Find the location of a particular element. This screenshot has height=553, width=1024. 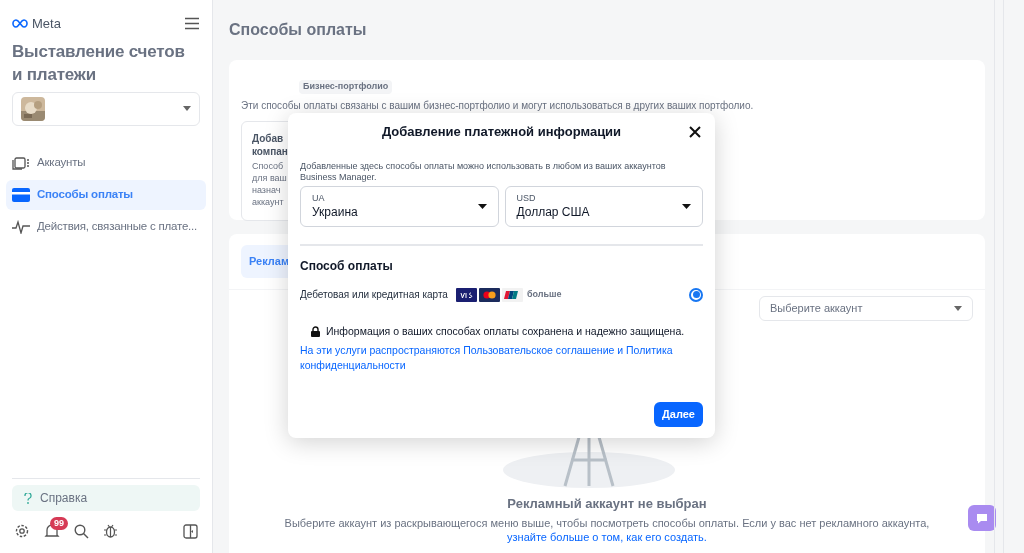

section-title: Способ оплаты is located at coordinates (347, 266).